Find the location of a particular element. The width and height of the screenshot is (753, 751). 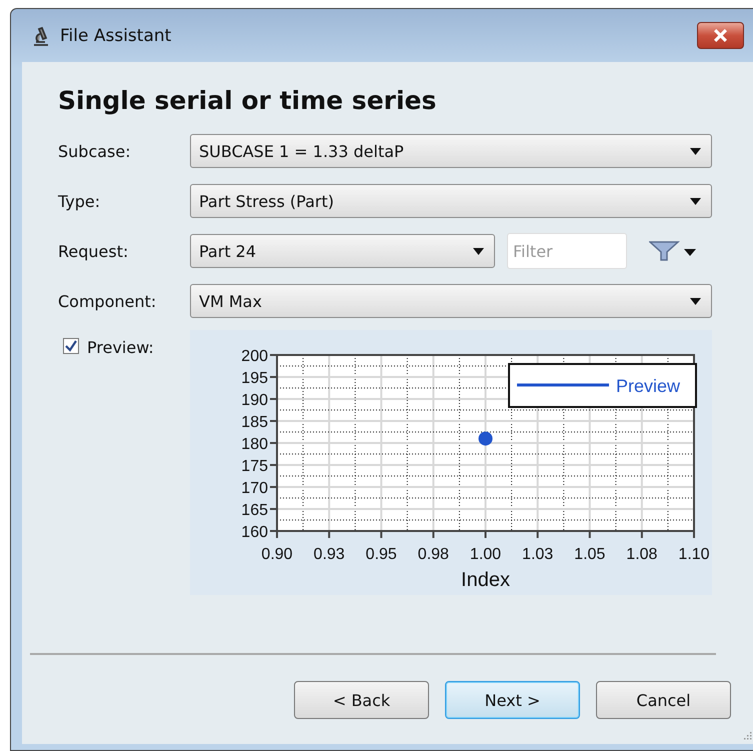

y-tick-label: 175 is located at coordinates (254, 466).